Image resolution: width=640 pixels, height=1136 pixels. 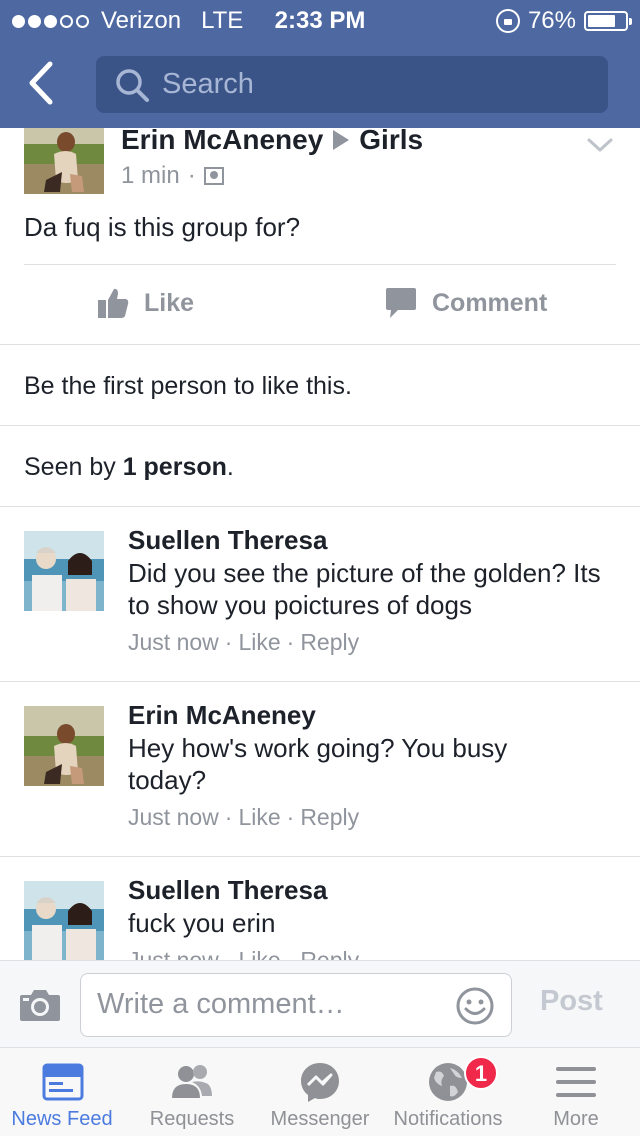 What do you see at coordinates (169, 302) in the screenshot?
I see `like-label: Like` at bounding box center [169, 302].